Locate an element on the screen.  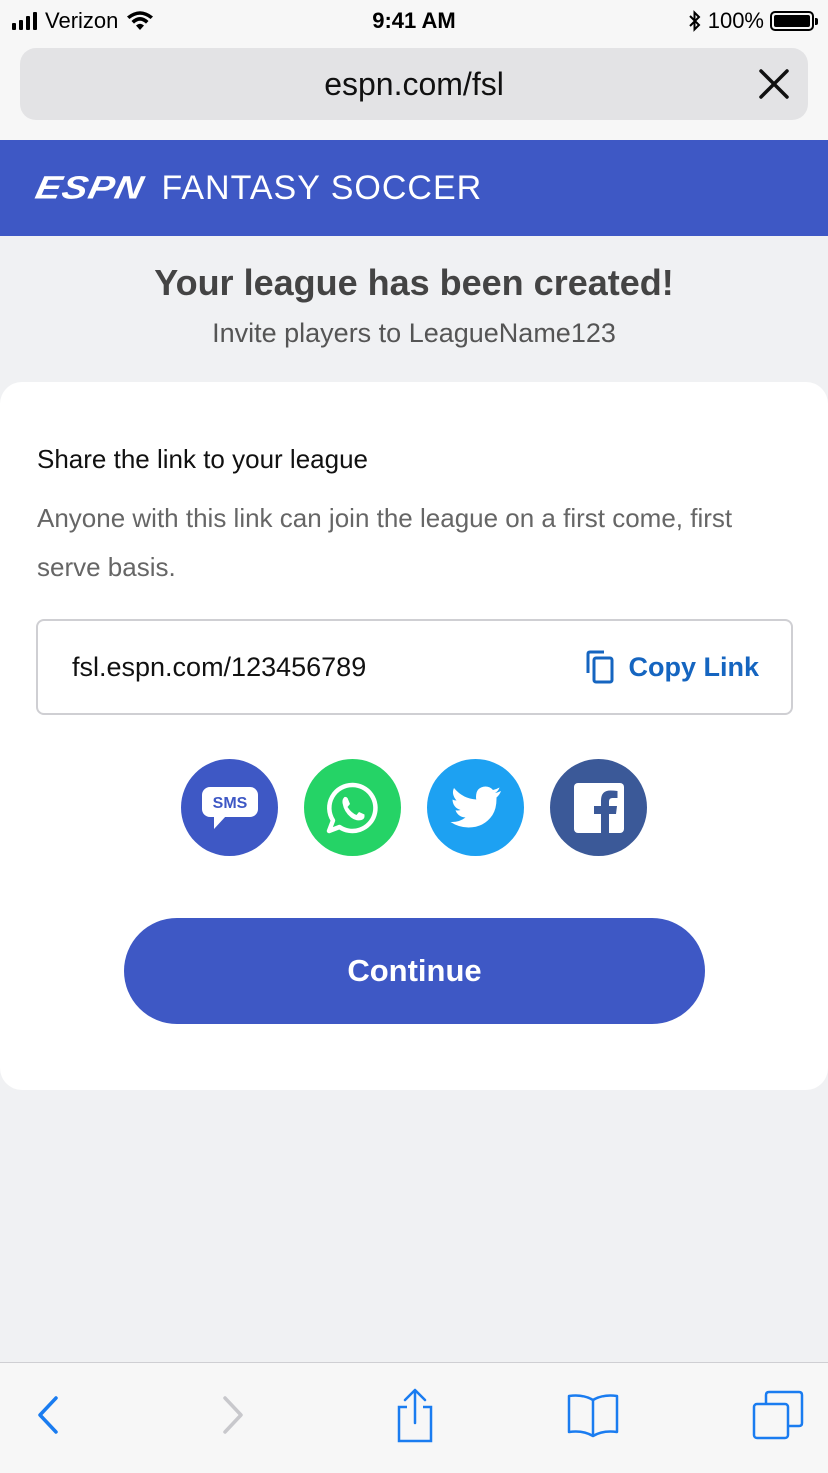
status-bar: Verizon 9:41 AM 100% is located at coordinates (414, 21).